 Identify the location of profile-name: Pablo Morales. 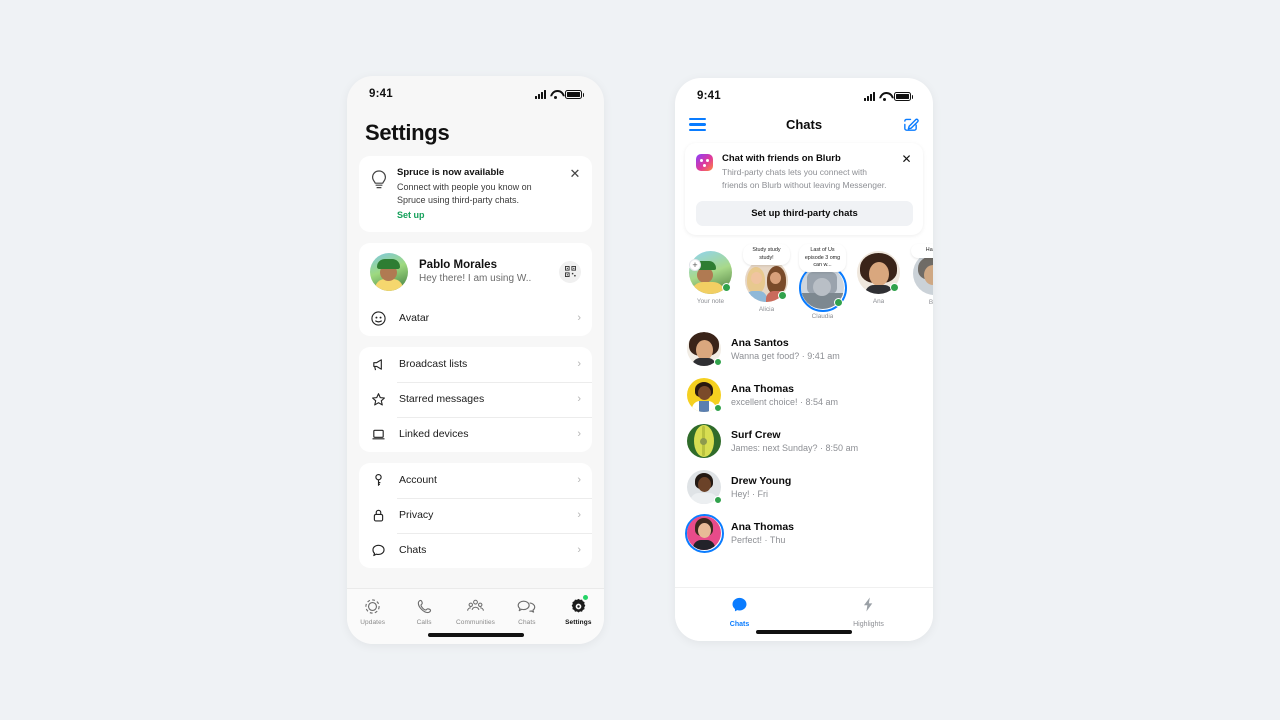
(458, 265).